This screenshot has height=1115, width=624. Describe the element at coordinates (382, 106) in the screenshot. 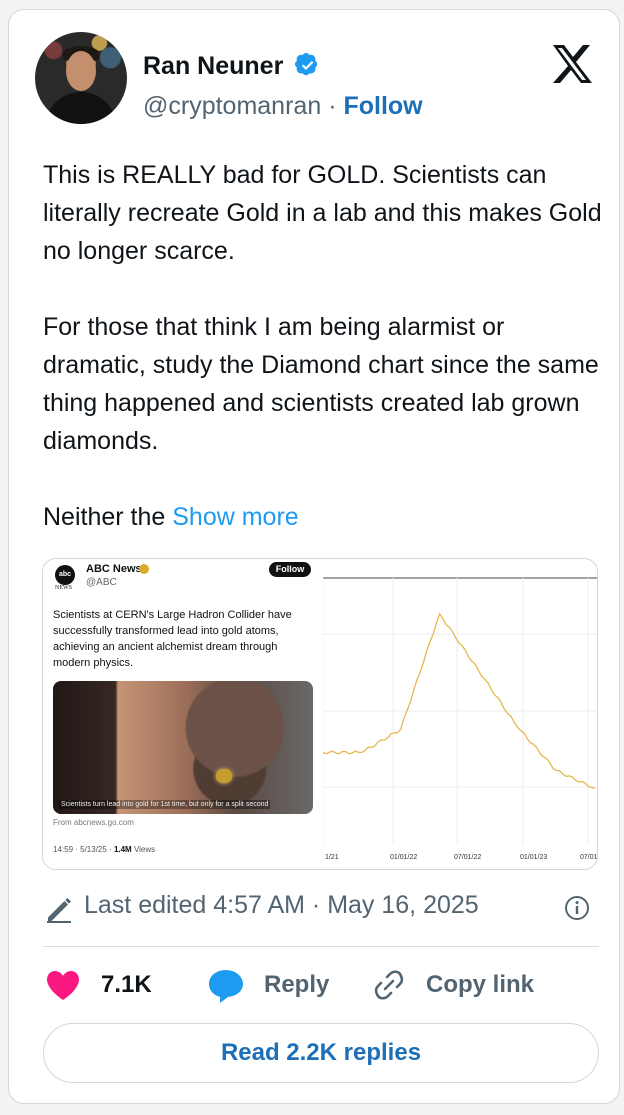

I see `follow-button: Follow` at that location.